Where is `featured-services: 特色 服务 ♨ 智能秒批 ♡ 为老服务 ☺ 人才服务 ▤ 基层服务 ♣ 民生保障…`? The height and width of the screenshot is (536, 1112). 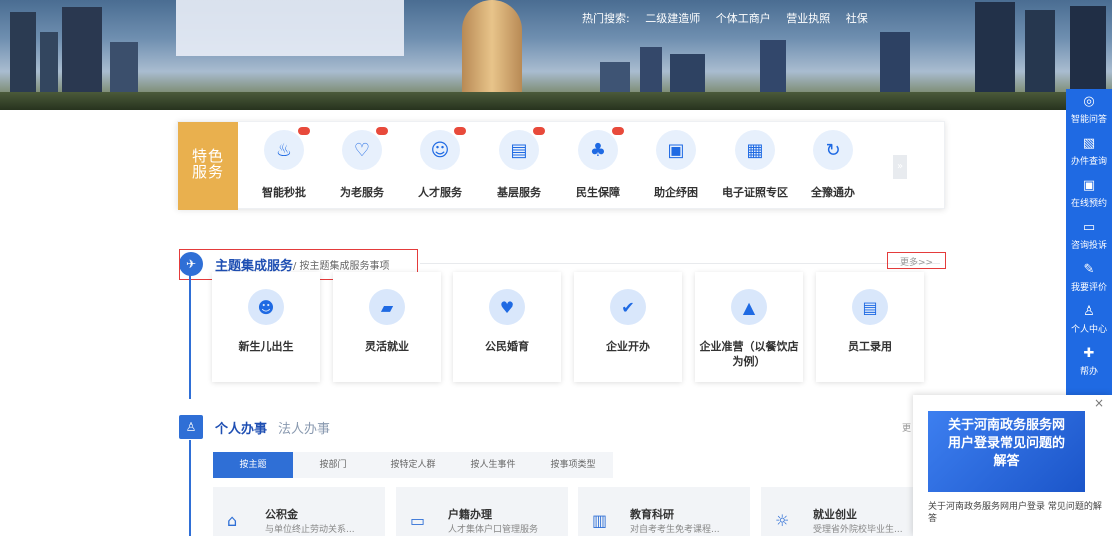
featured-services: 特色 服务 ♨ 智能秒批 ♡ 为老服务 ☺ 人才服务 ▤ 基层服务 ♣ 民生保障… is located at coordinates (561, 165).